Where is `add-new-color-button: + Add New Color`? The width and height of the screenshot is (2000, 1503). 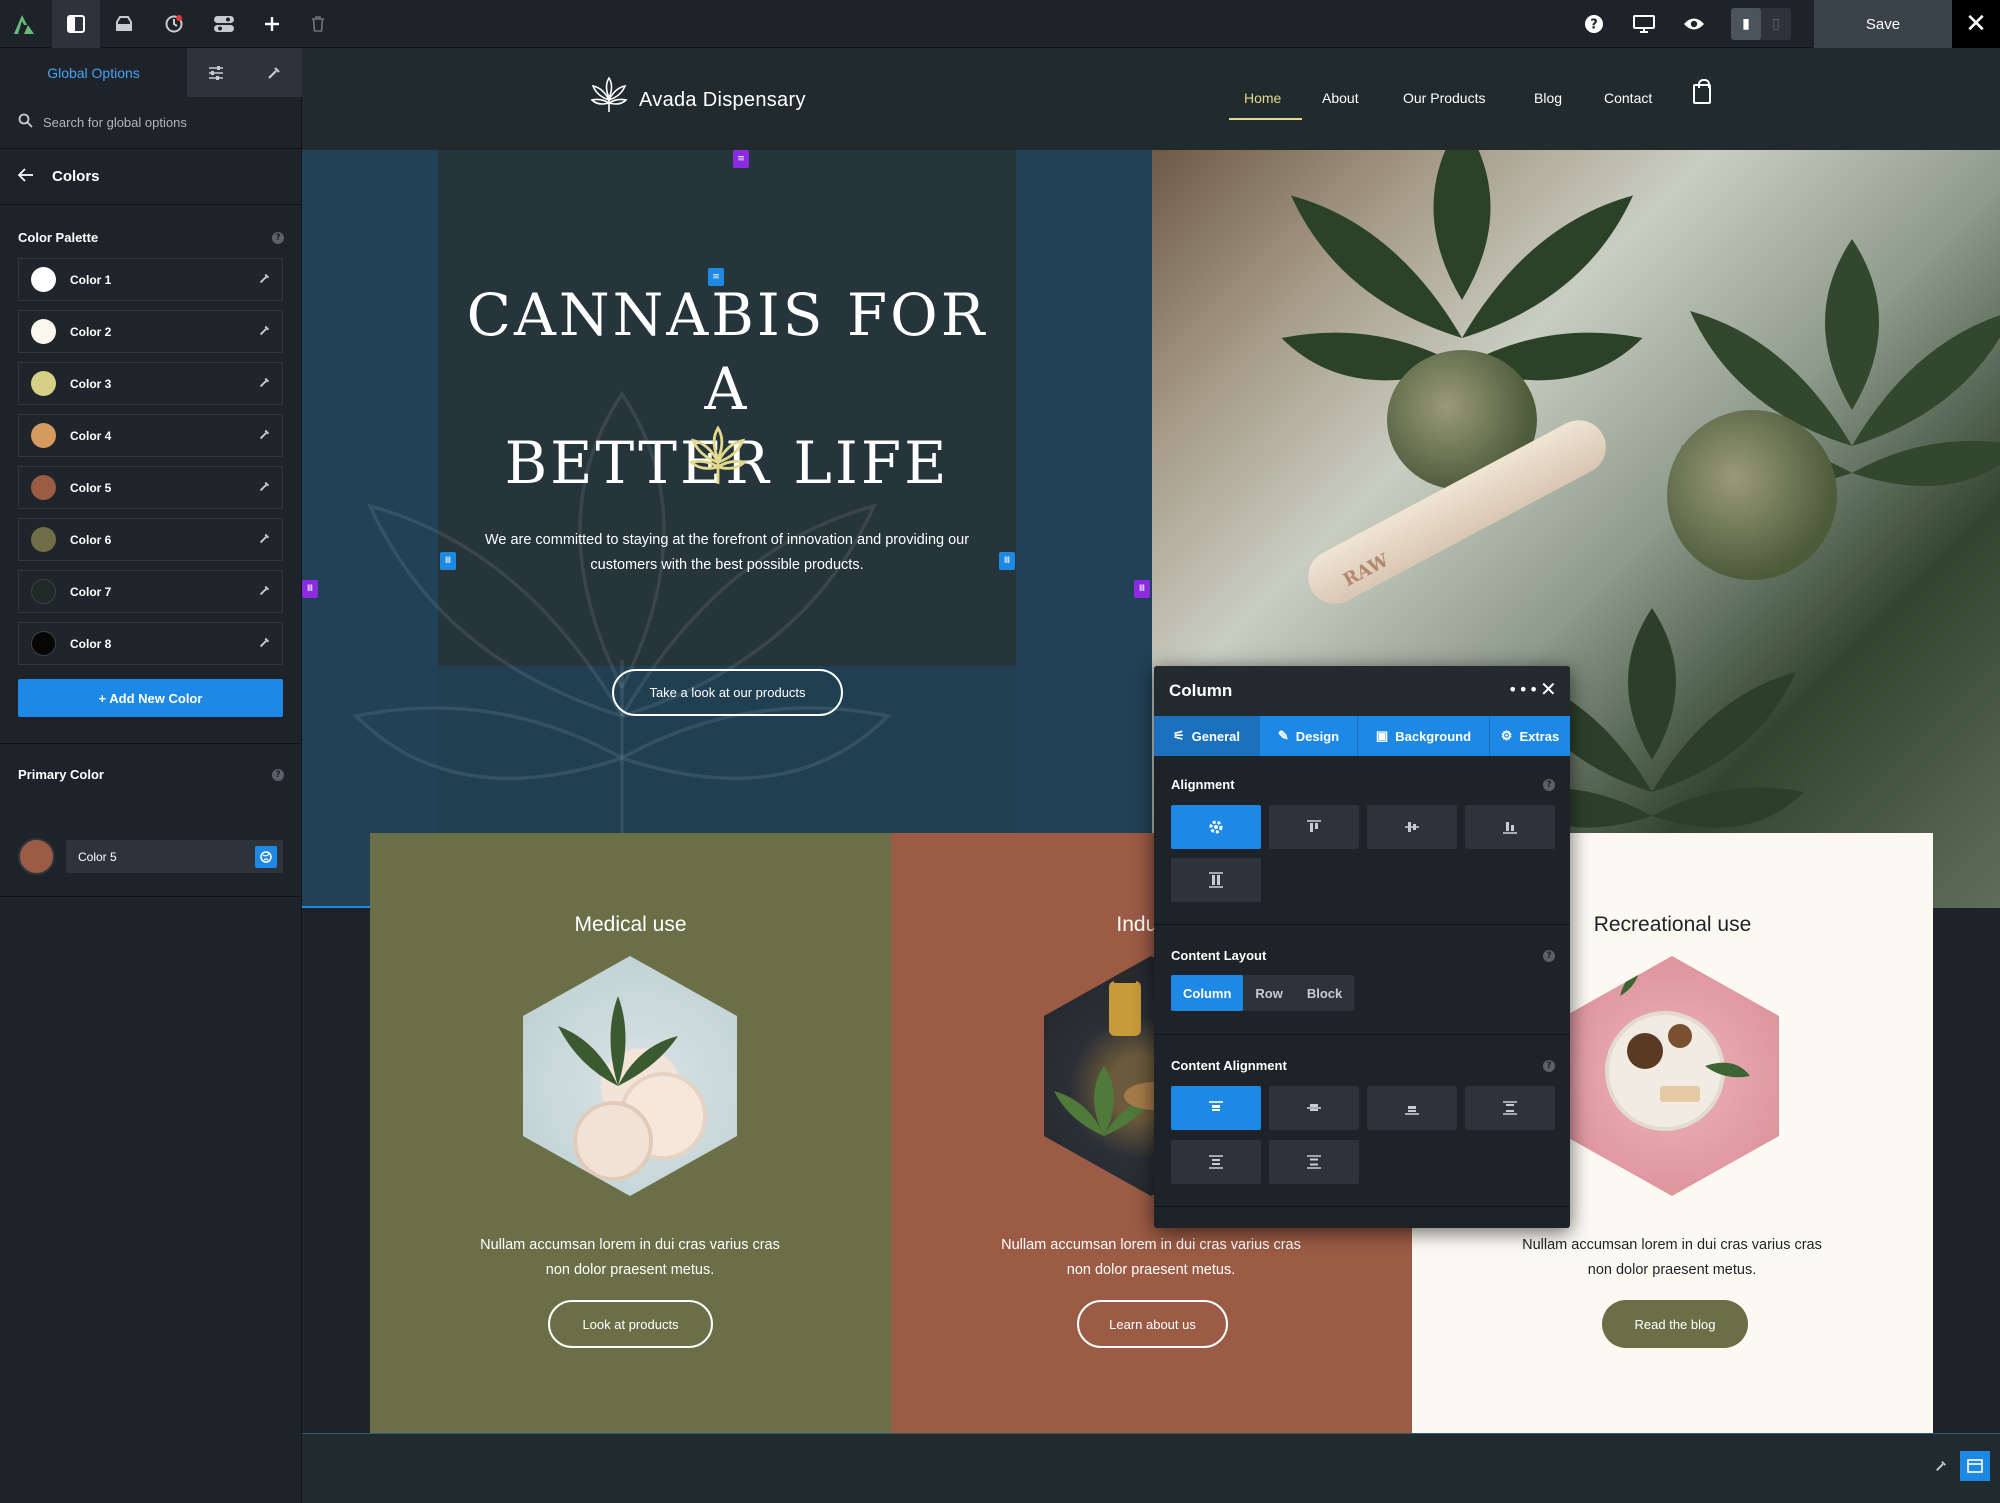 add-new-color-button: + Add New Color is located at coordinates (150, 698).